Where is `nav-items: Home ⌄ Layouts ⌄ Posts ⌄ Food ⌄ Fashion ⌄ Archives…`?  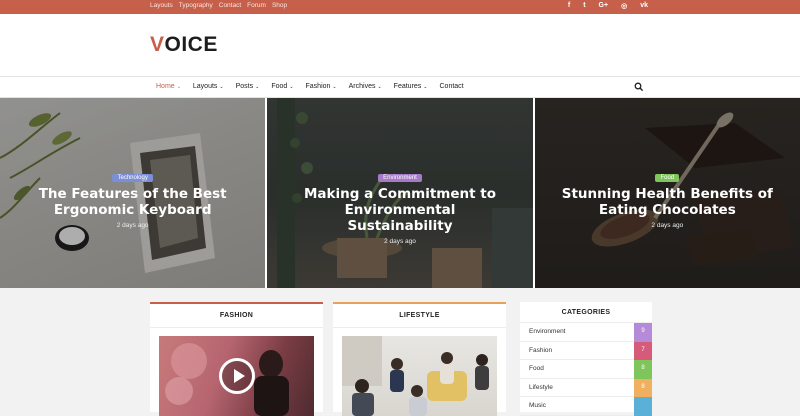 nav-items: Home ⌄ Layouts ⌄ Posts ⌄ Food ⌄ Fashion ⌄ Archives… is located at coordinates (310, 86).